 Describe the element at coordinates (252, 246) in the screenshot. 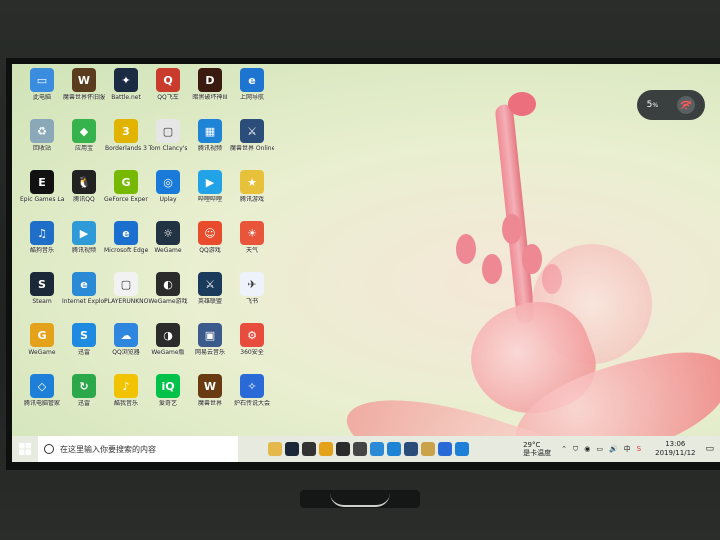

I see `desktop-icon: ☀ 天气` at that location.